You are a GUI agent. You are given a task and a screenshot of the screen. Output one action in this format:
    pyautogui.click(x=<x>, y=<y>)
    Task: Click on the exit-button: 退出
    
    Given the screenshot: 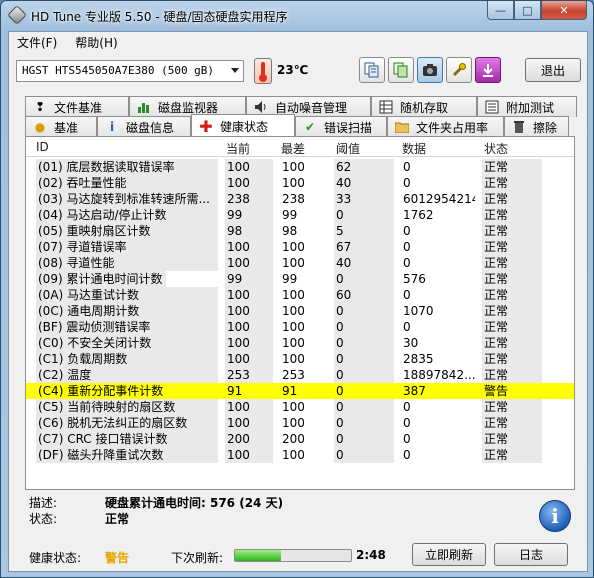 What is the action you would take?
    pyautogui.click(x=553, y=70)
    